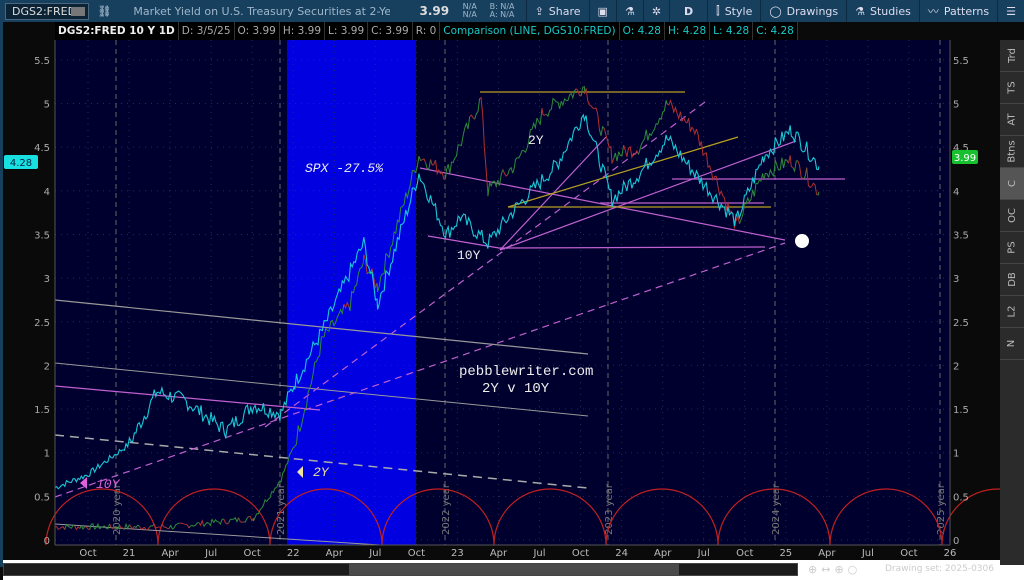  Describe the element at coordinates (1012, 248) in the screenshot. I see `side-tab-ps: PS` at that location.